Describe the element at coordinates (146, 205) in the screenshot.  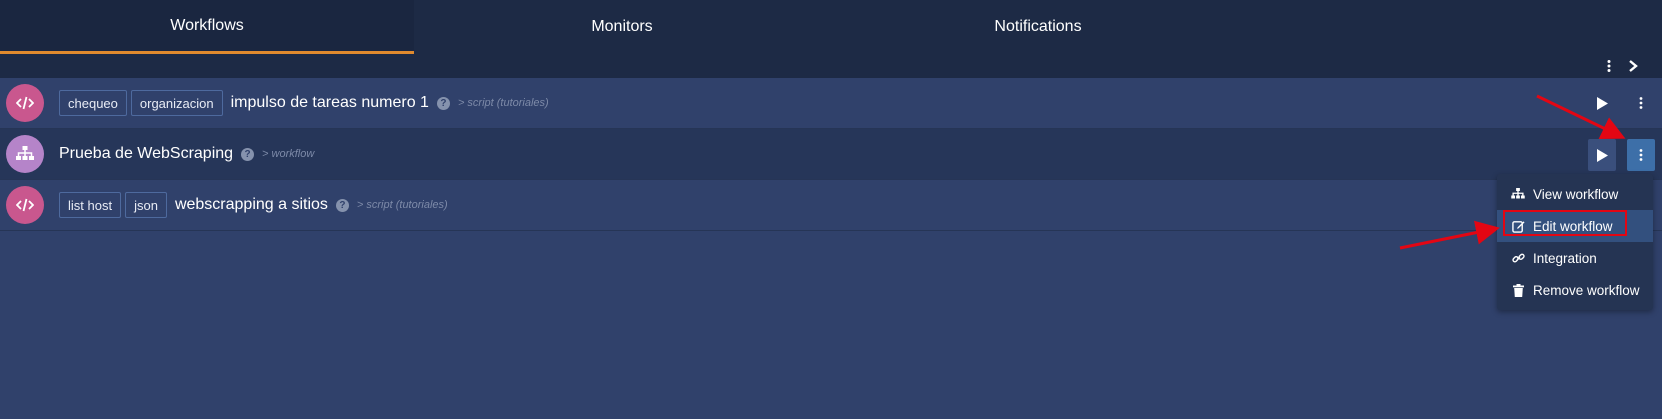
I see `tag: json` at that location.